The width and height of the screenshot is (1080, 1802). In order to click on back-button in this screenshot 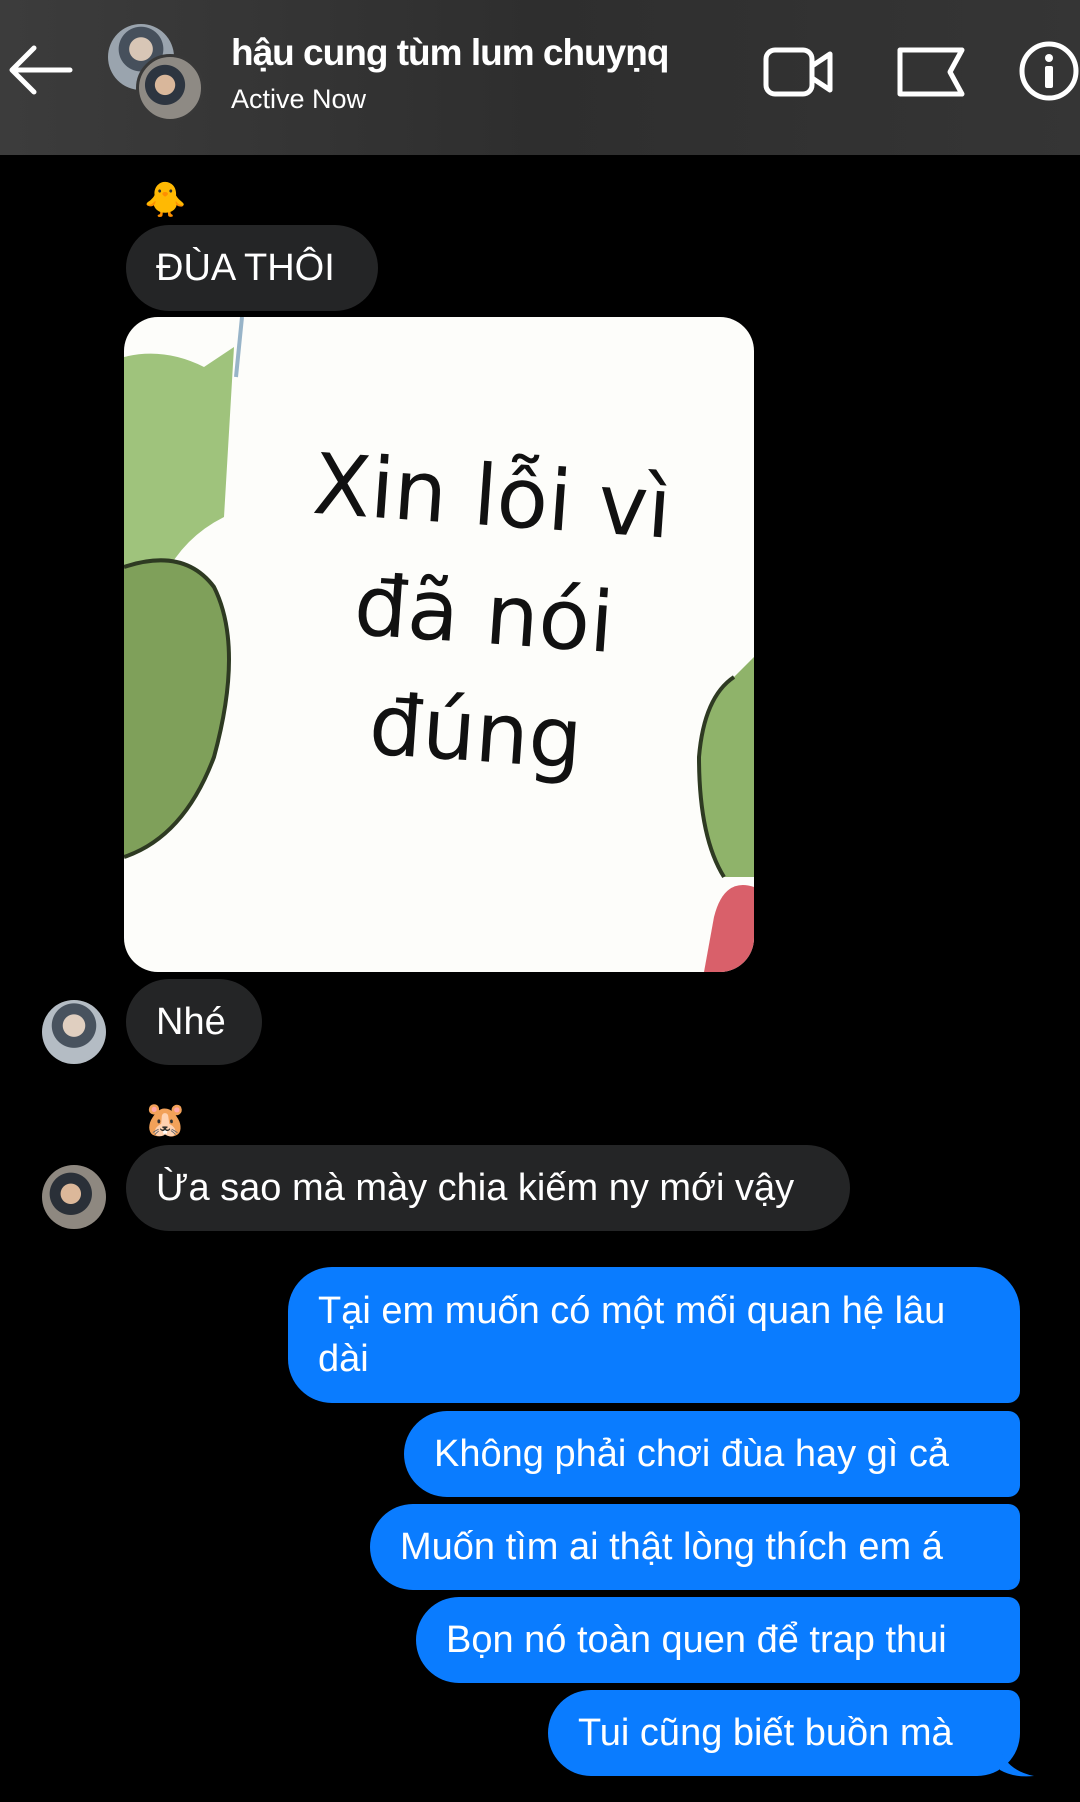, I will do `click(39, 70)`.